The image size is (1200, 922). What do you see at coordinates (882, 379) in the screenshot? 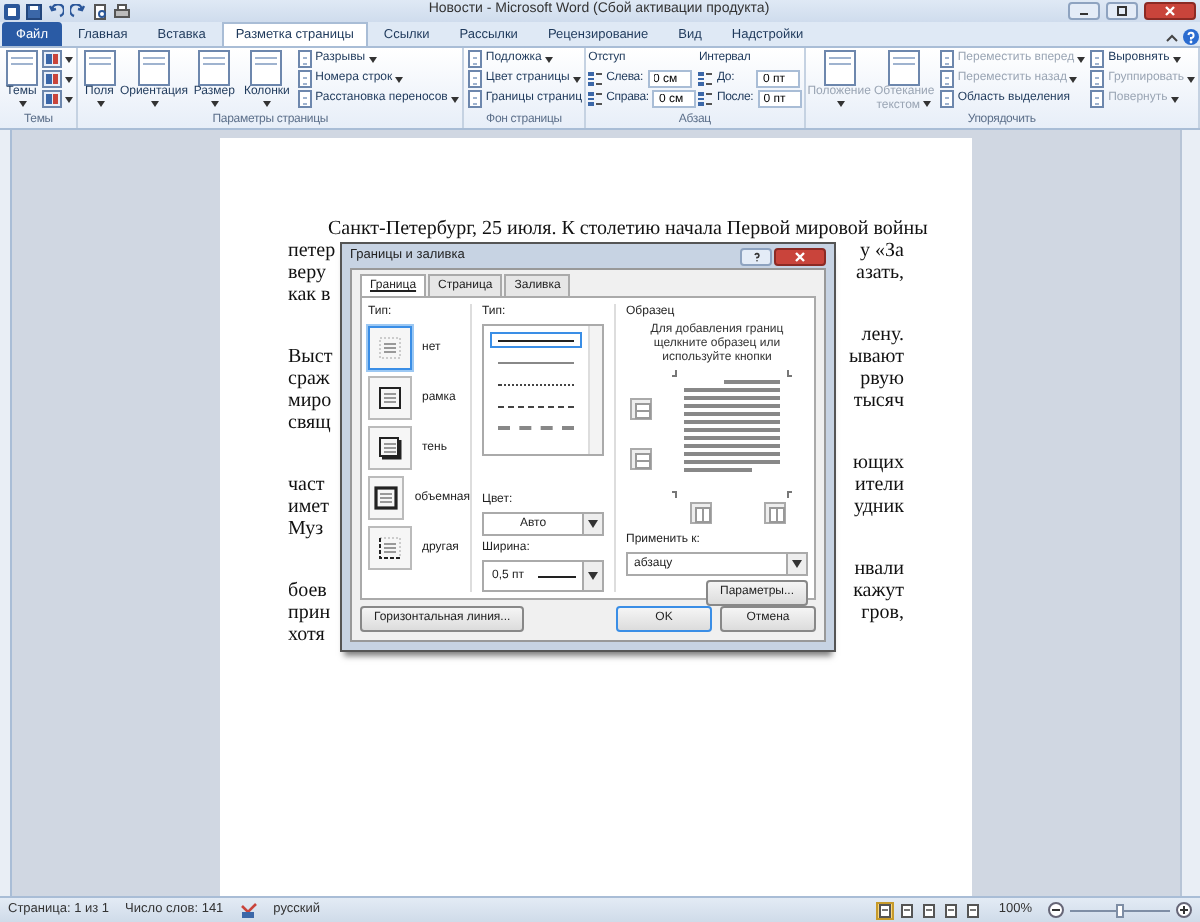
I see `document-text: рвую` at bounding box center [882, 379].